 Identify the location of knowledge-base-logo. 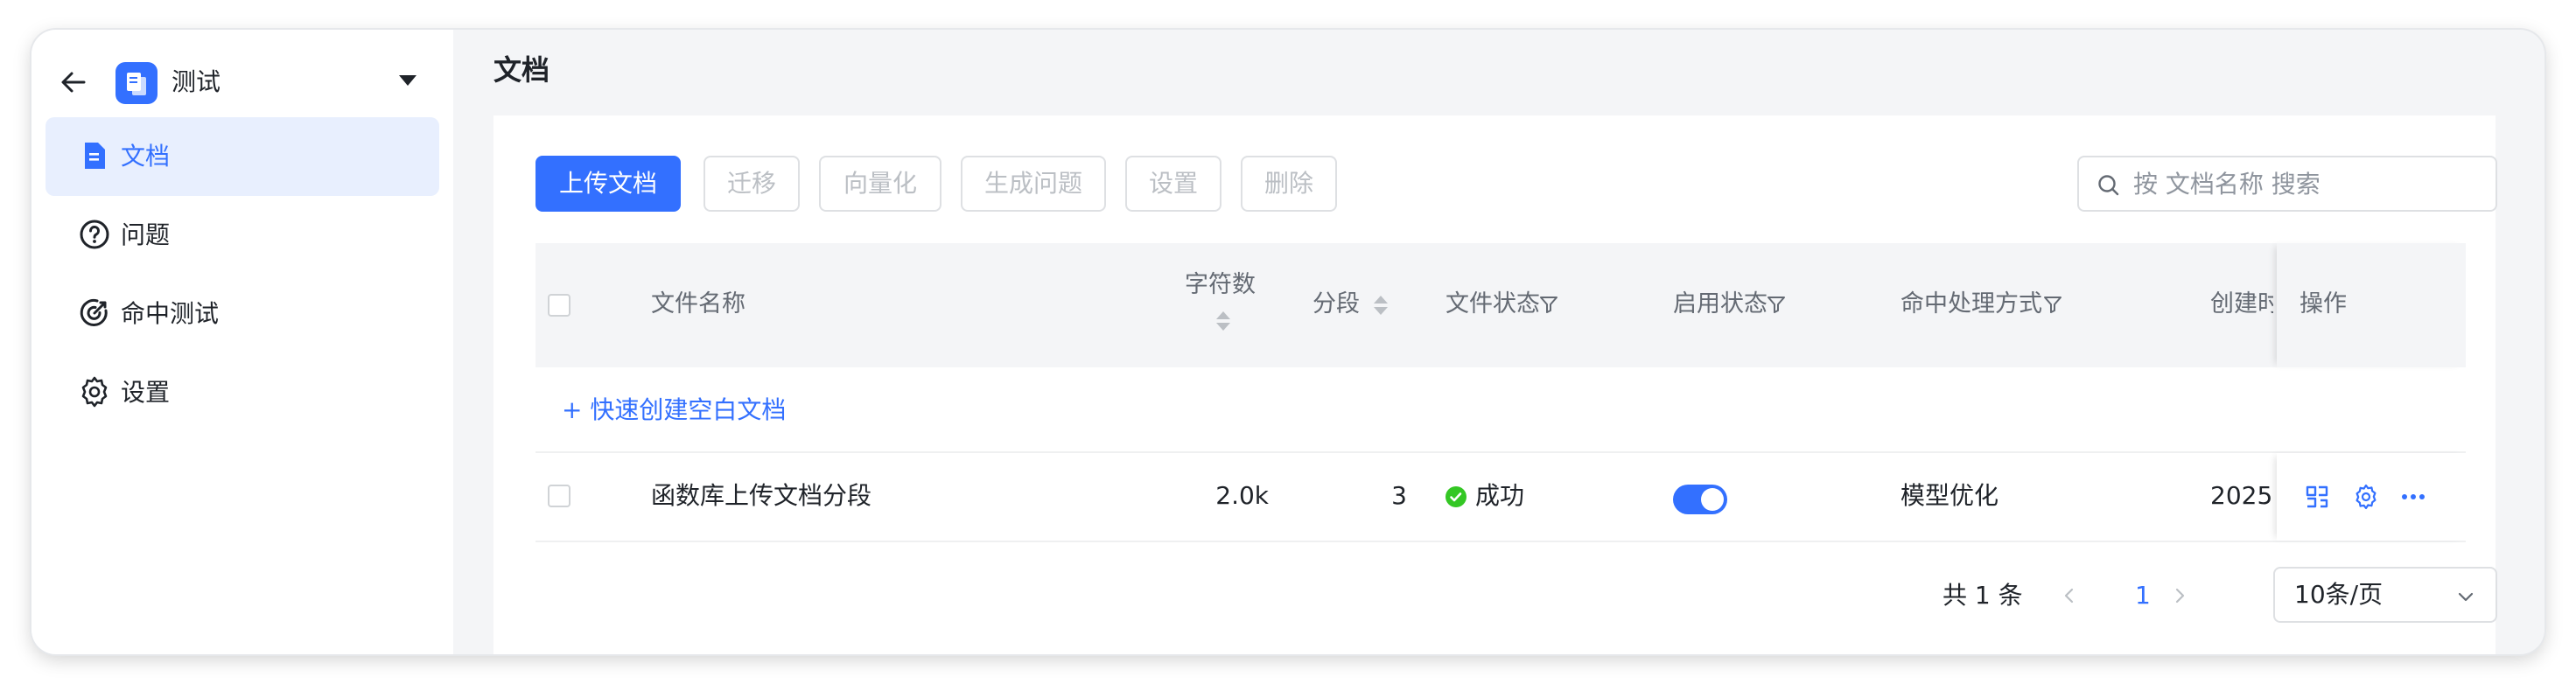
(137, 83).